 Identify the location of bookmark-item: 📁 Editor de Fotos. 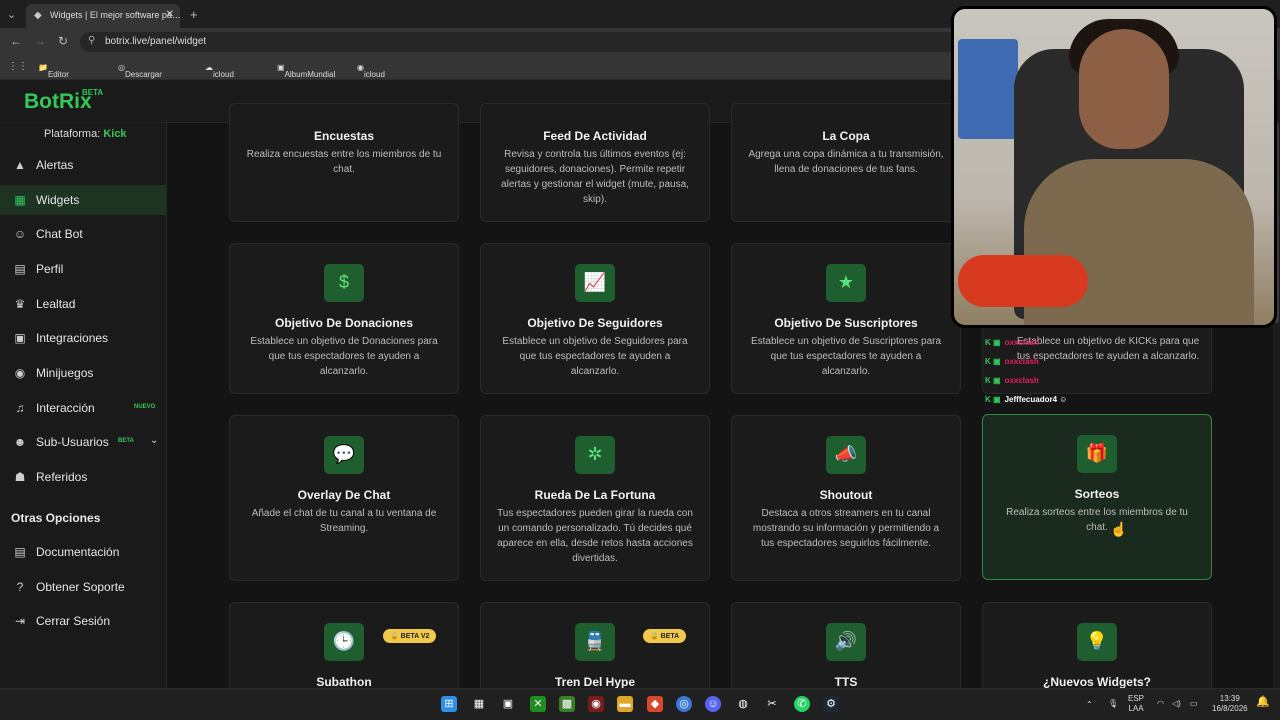
(53, 80).